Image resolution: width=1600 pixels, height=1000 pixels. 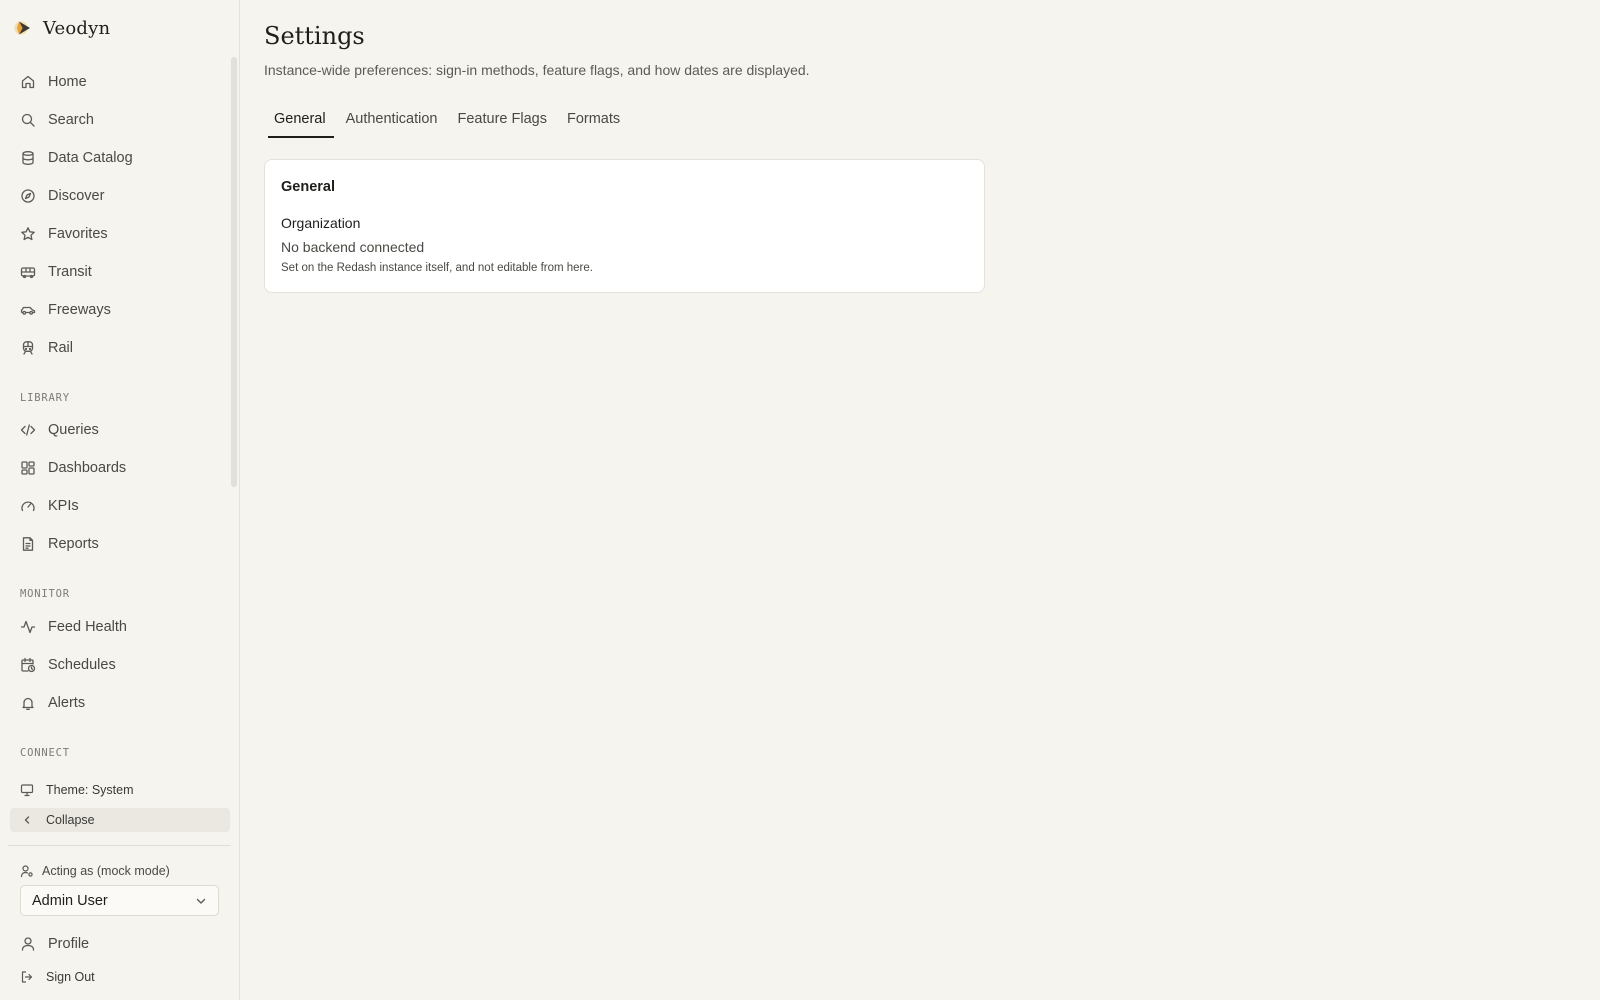 I want to click on chevron-left-icon, so click(x=27, y=820).